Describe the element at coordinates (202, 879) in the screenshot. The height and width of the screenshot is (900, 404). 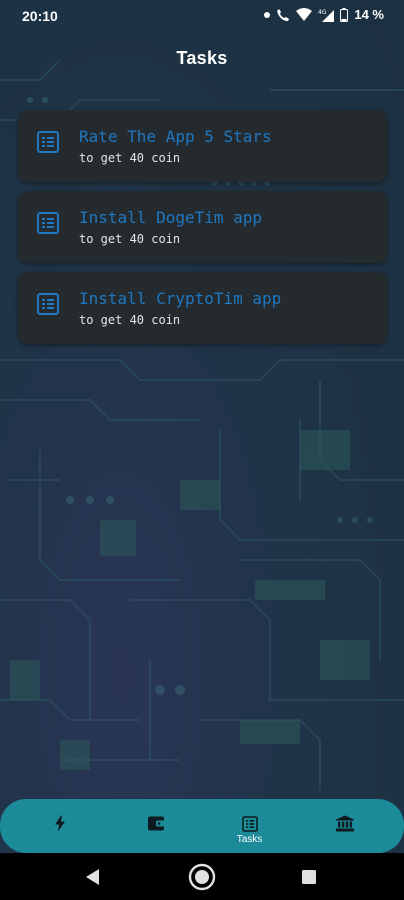
I see `home-icon` at that location.